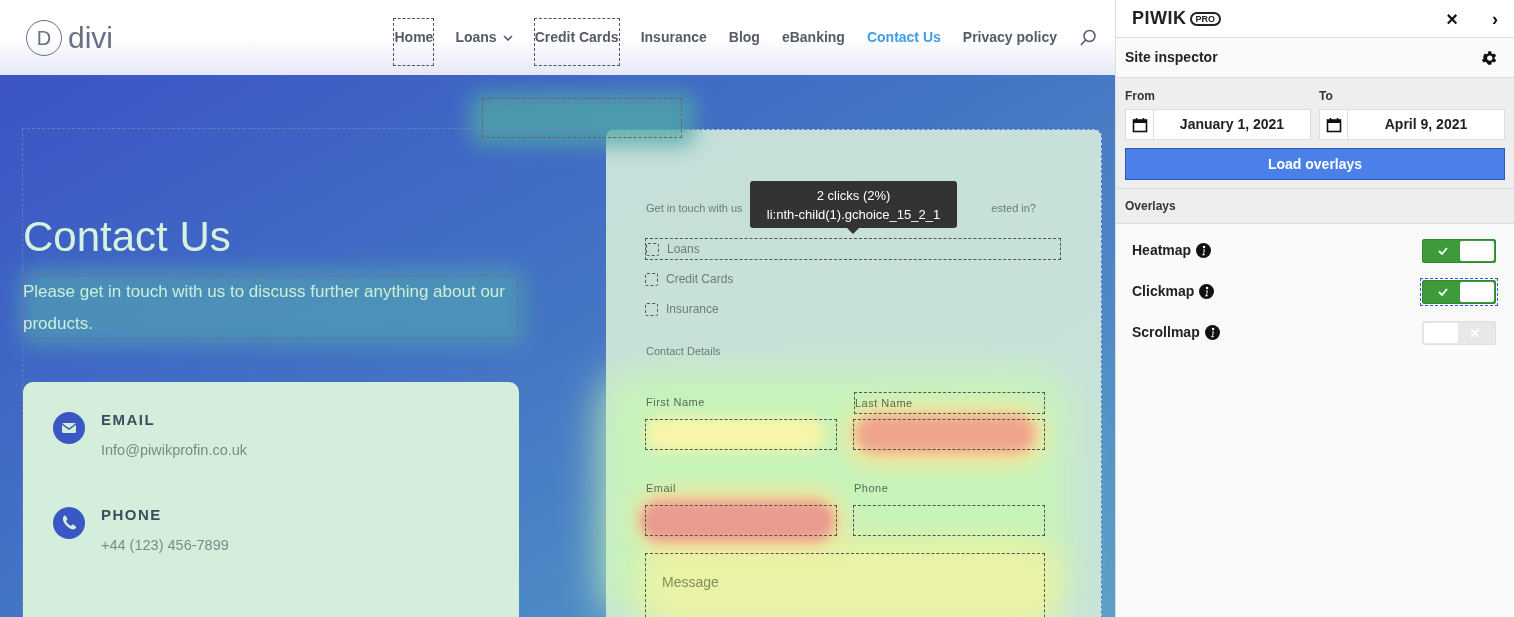  What do you see at coordinates (744, 37) in the screenshot?
I see `nav-link: Blog` at bounding box center [744, 37].